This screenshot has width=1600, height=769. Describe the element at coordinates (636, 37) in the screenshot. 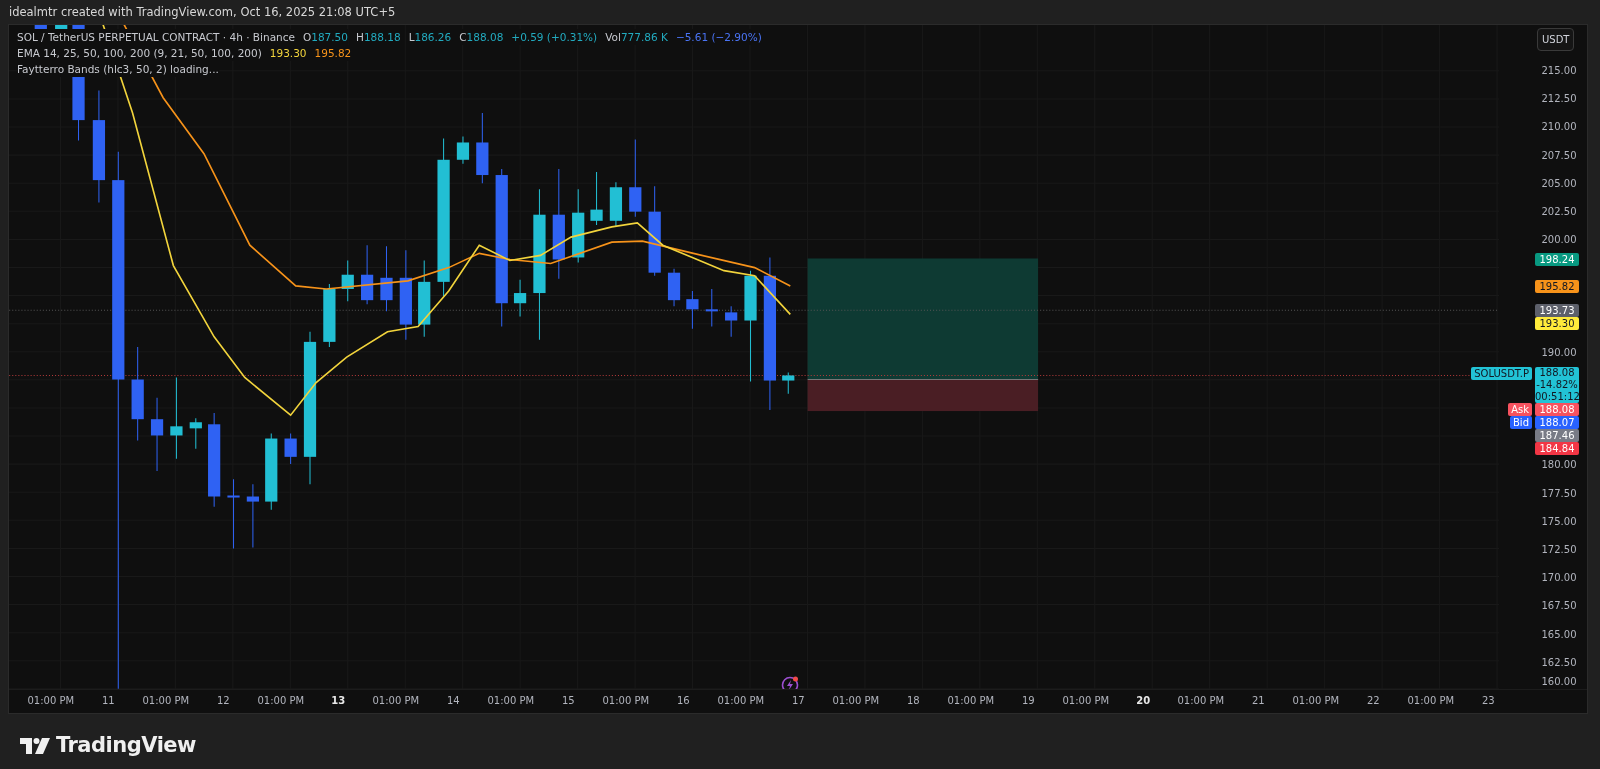

I see `volume-reading: Vol777.86 K` at that location.